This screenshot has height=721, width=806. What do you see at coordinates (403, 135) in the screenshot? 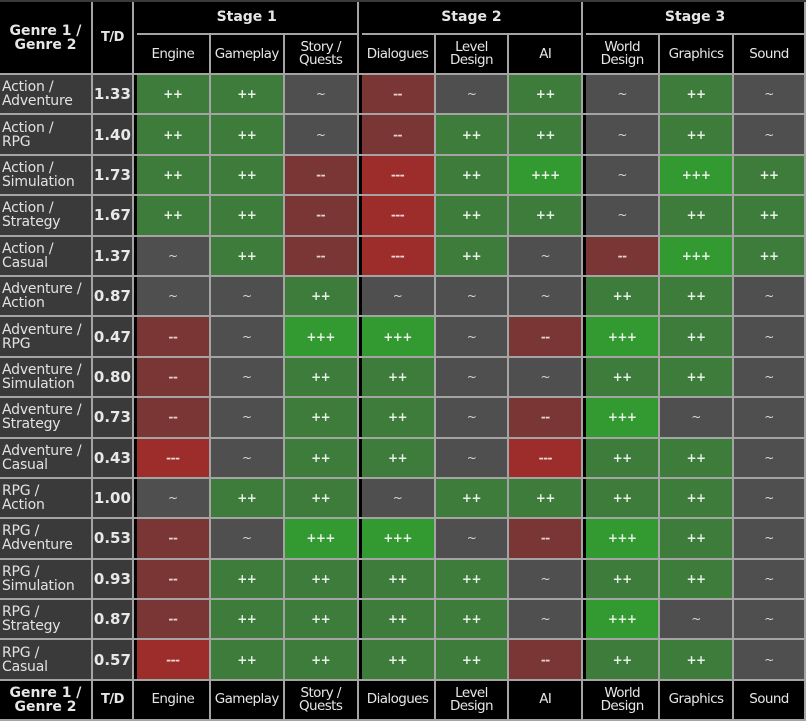
I see `table-row: Action / RPG 1.40 ++ ++ ~ -- ++ ++ ~ ++ ~` at bounding box center [403, 135].